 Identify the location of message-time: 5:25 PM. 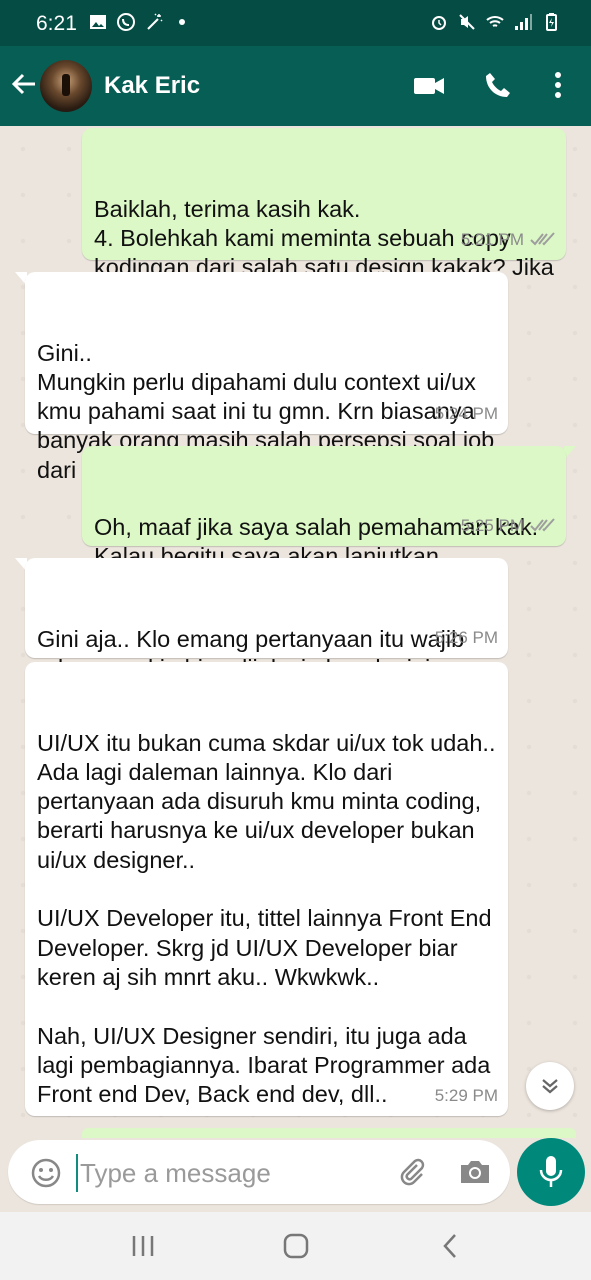
(492, 525).